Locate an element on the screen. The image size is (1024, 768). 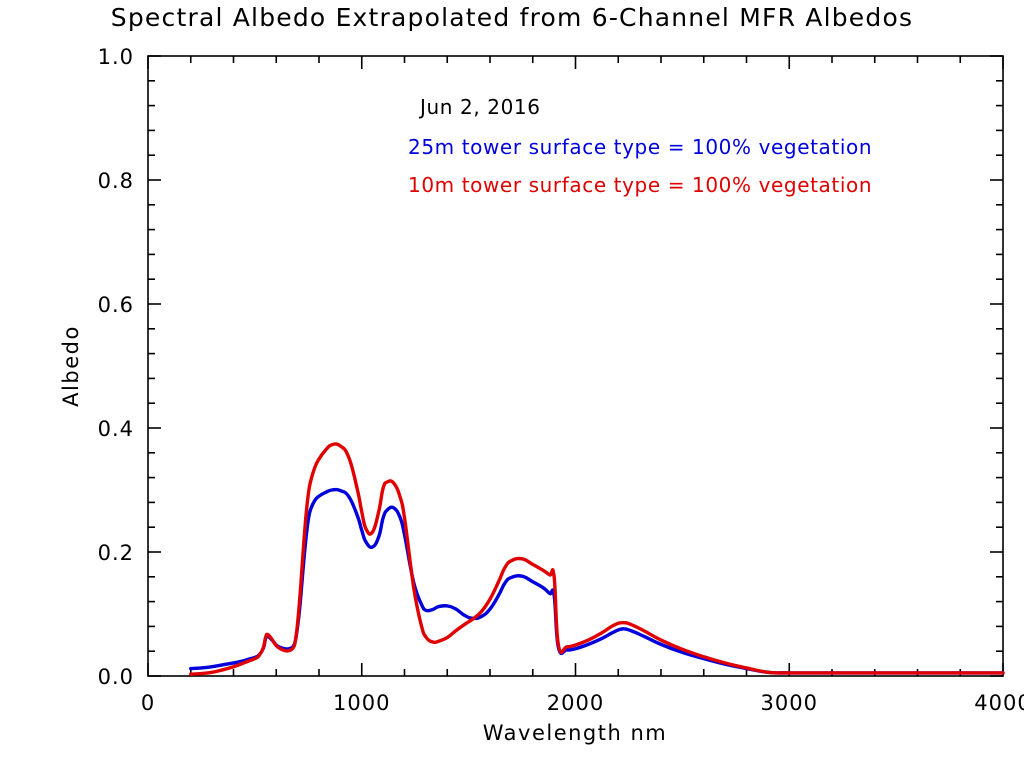
y-tick-label: 1.0 is located at coordinates (116, 57).